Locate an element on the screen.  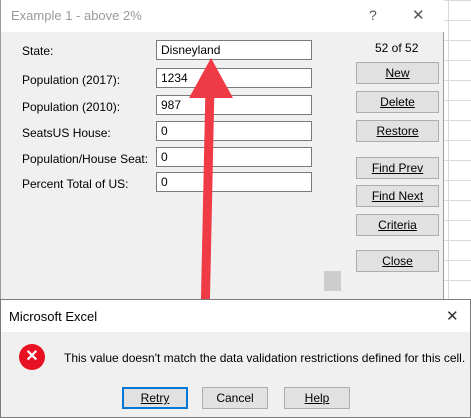
error-icon: ✕ is located at coordinates (32, 357).